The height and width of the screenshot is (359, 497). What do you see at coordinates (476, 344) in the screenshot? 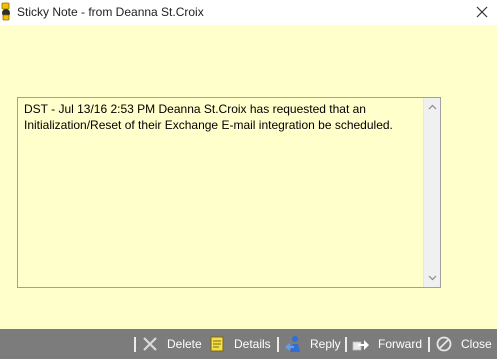
I see `close-label: Close` at bounding box center [476, 344].